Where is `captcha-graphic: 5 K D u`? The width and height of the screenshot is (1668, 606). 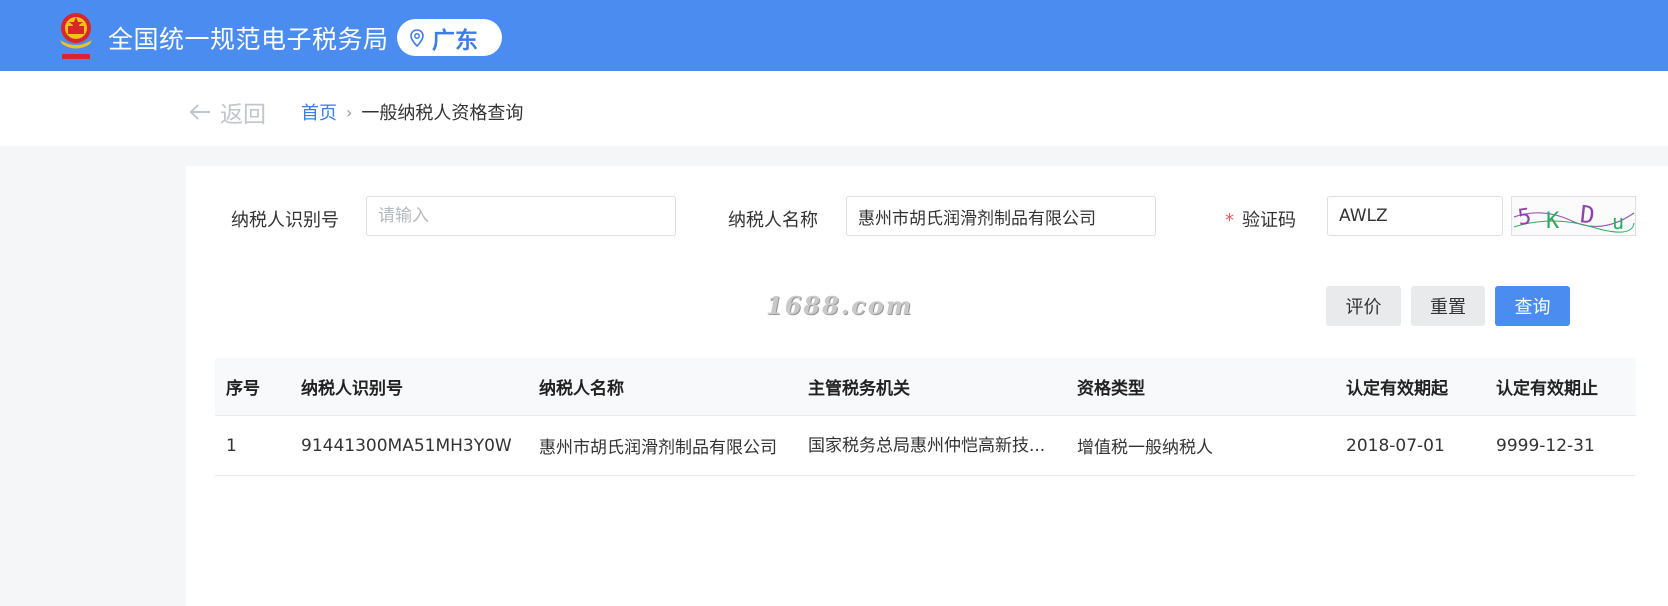 captcha-graphic: 5 K D u is located at coordinates (1574, 217).